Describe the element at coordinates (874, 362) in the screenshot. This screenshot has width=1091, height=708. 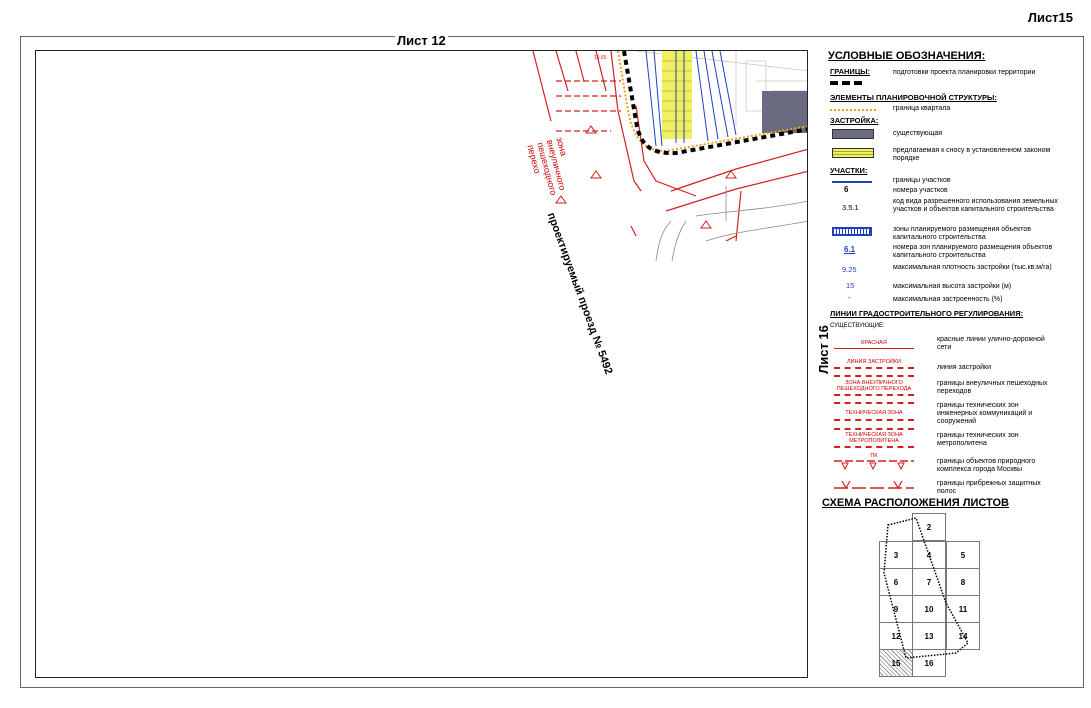
I see `building-line-symbol-label: ЛИНИЯ ЗАСТРОЙКИ` at that location.